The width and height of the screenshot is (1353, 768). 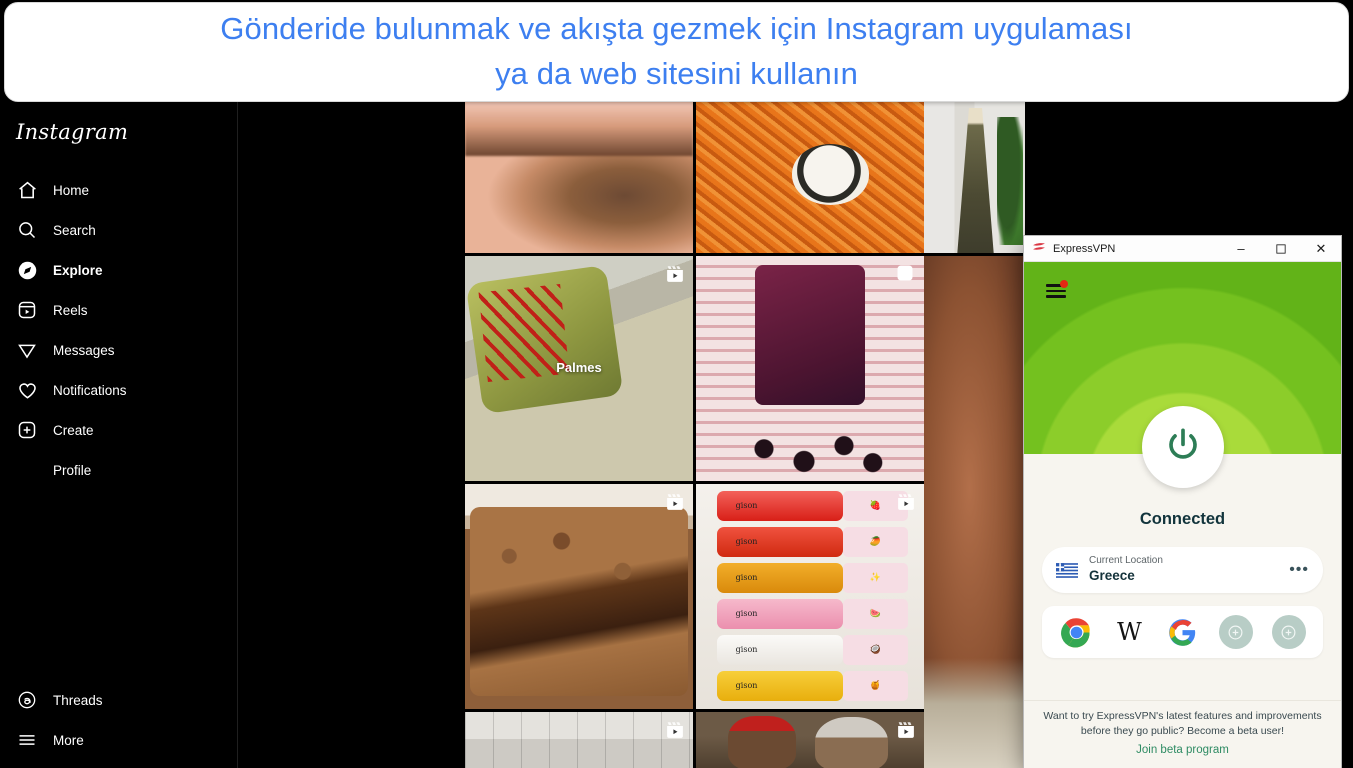 What do you see at coordinates (27, 270) in the screenshot?
I see `compass-icon` at bounding box center [27, 270].